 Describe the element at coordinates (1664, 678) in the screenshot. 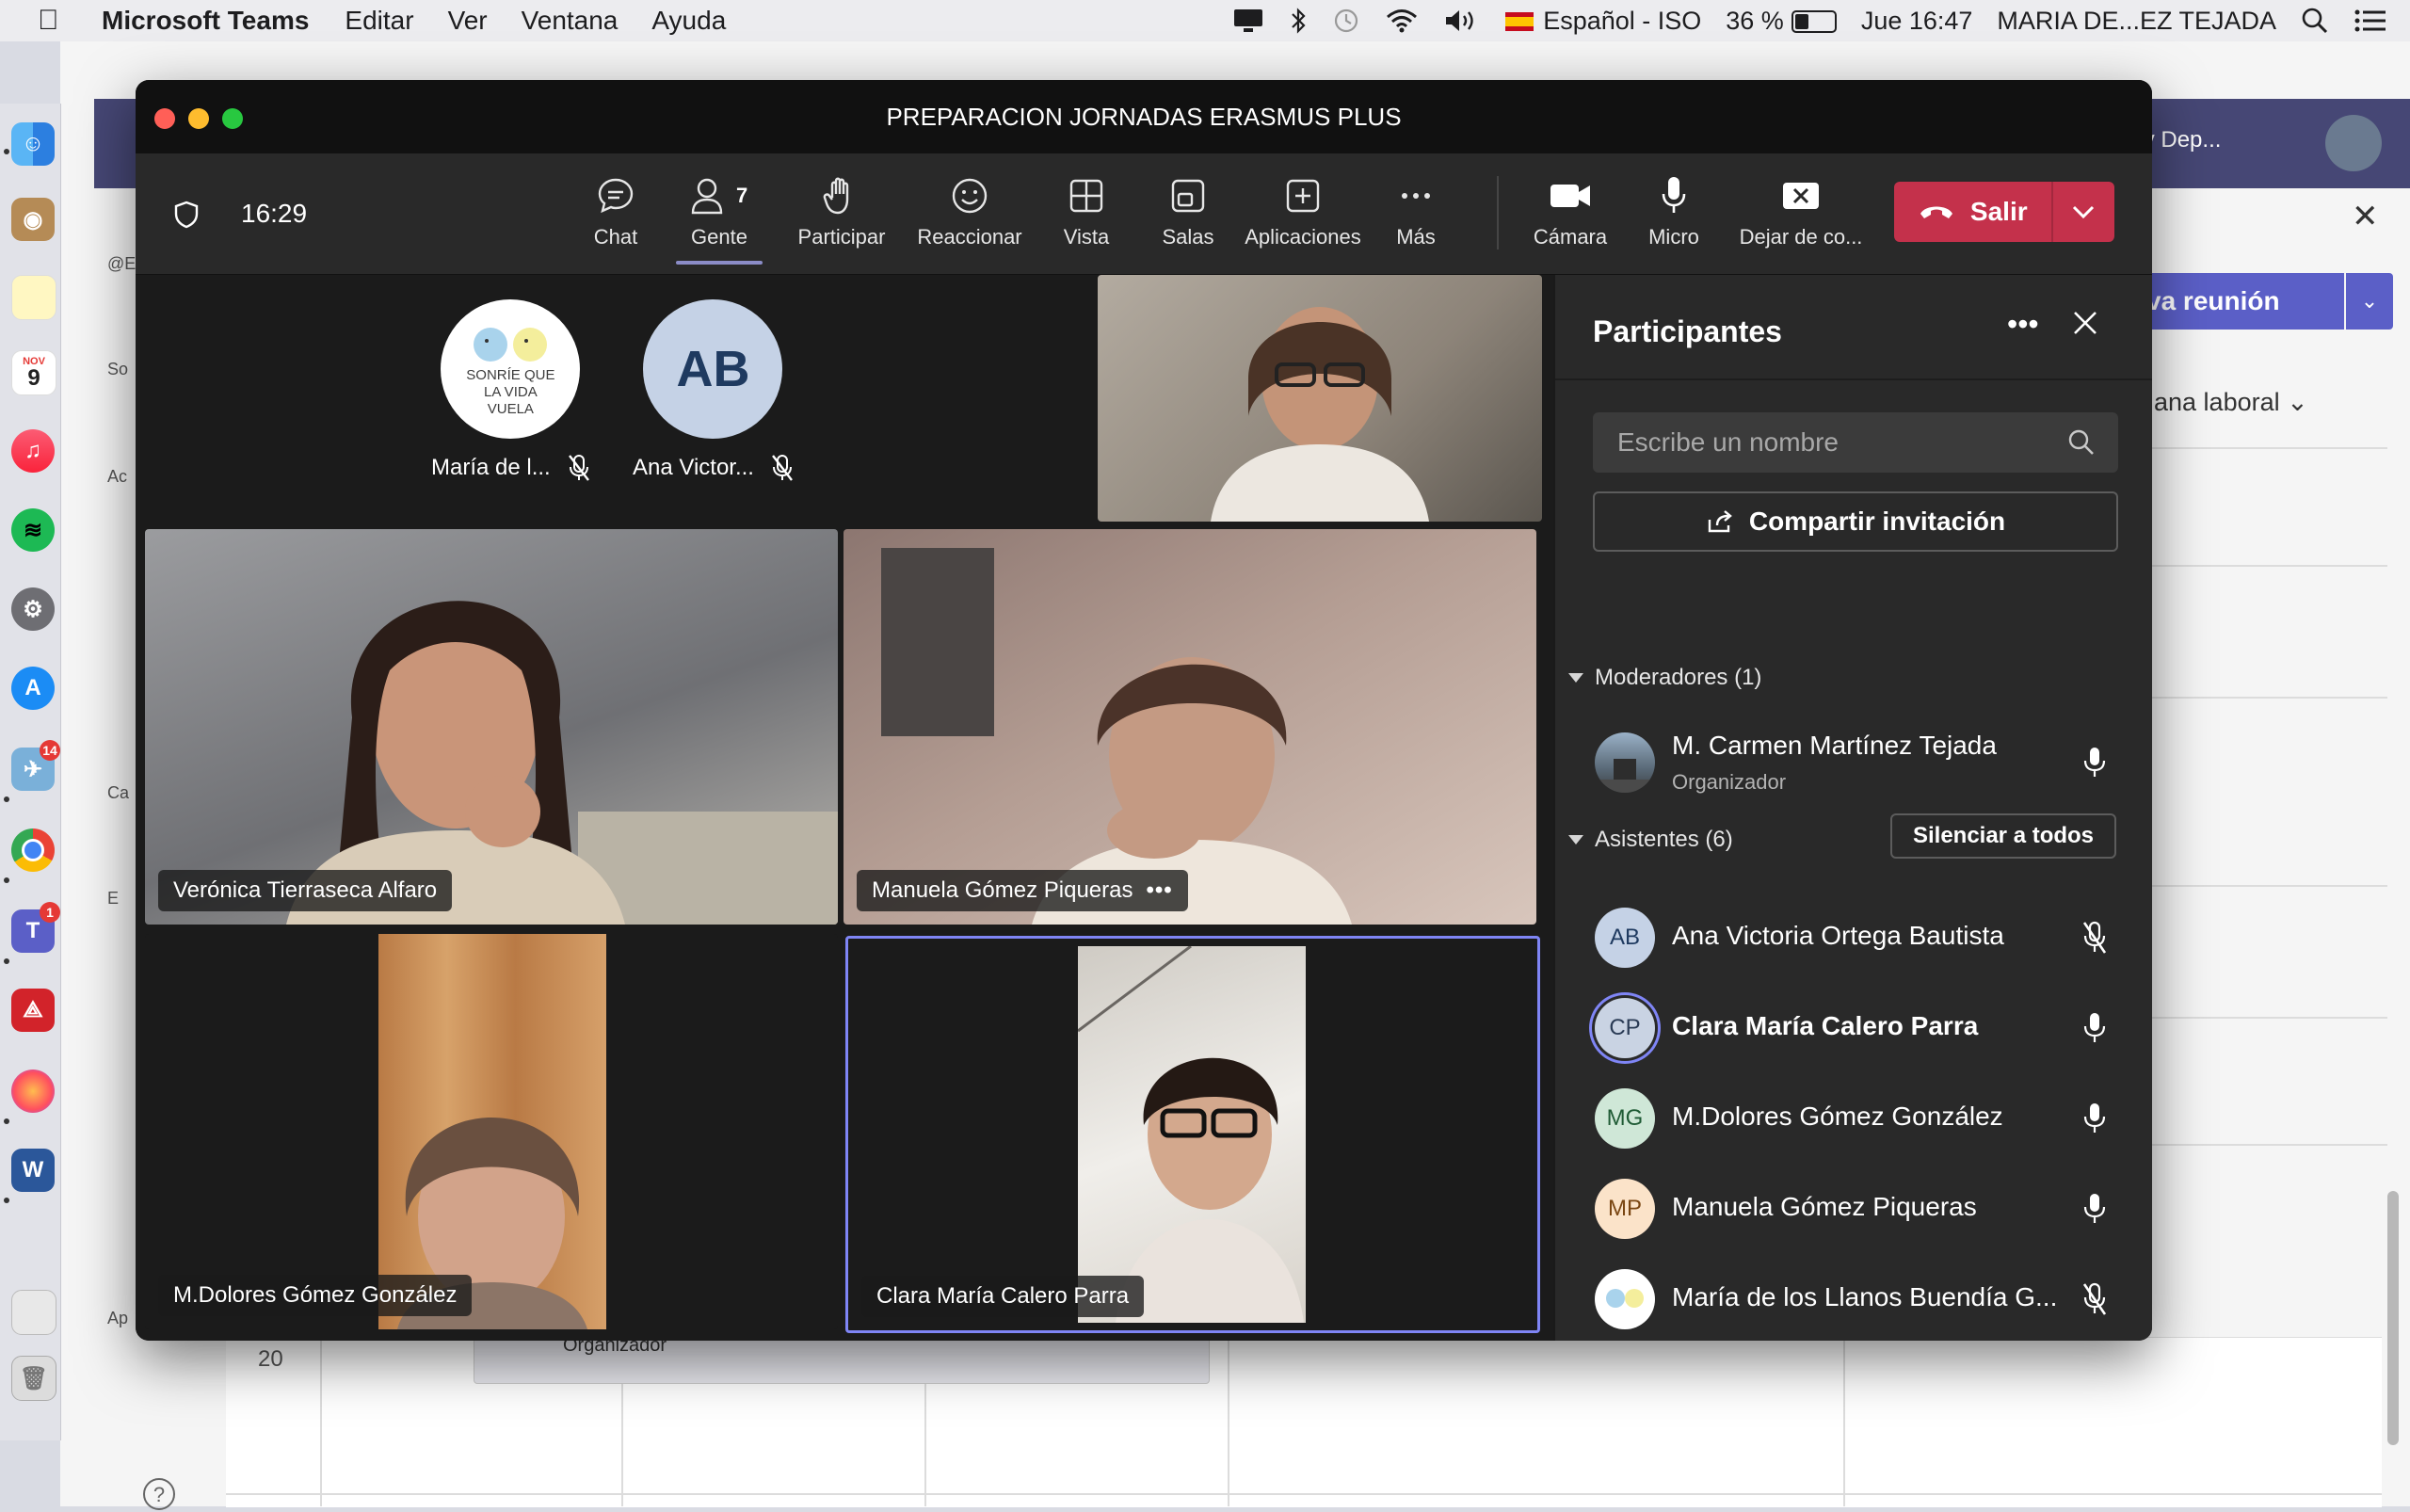

I see `moderators-section-toggle: Moderadores (1)` at that location.